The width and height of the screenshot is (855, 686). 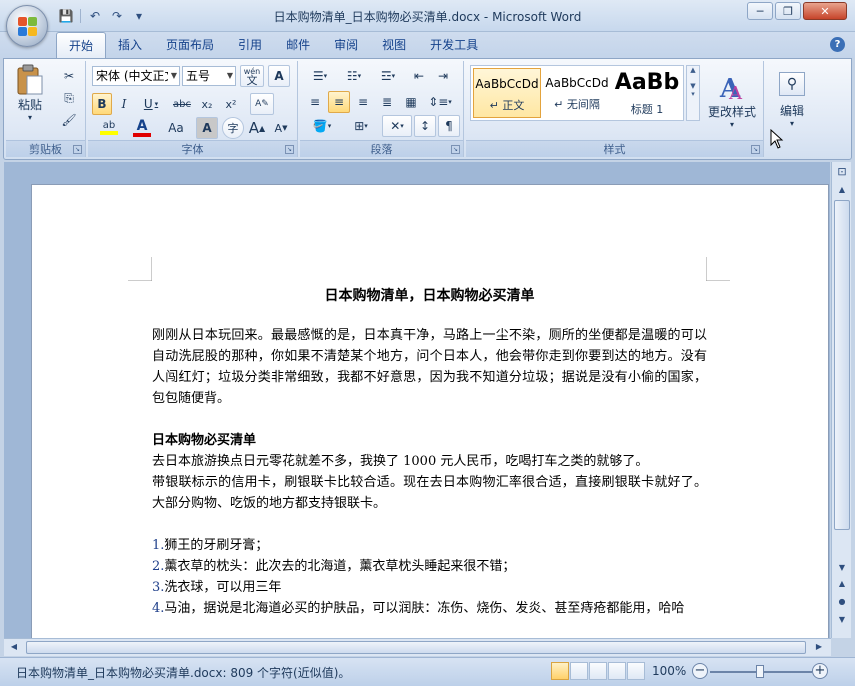 What do you see at coordinates (183, 672) in the screenshot?
I see `status-text: 日本购物清单_日本购物必买清单.docx: 809 个字符(近似值)。` at bounding box center [183, 672].